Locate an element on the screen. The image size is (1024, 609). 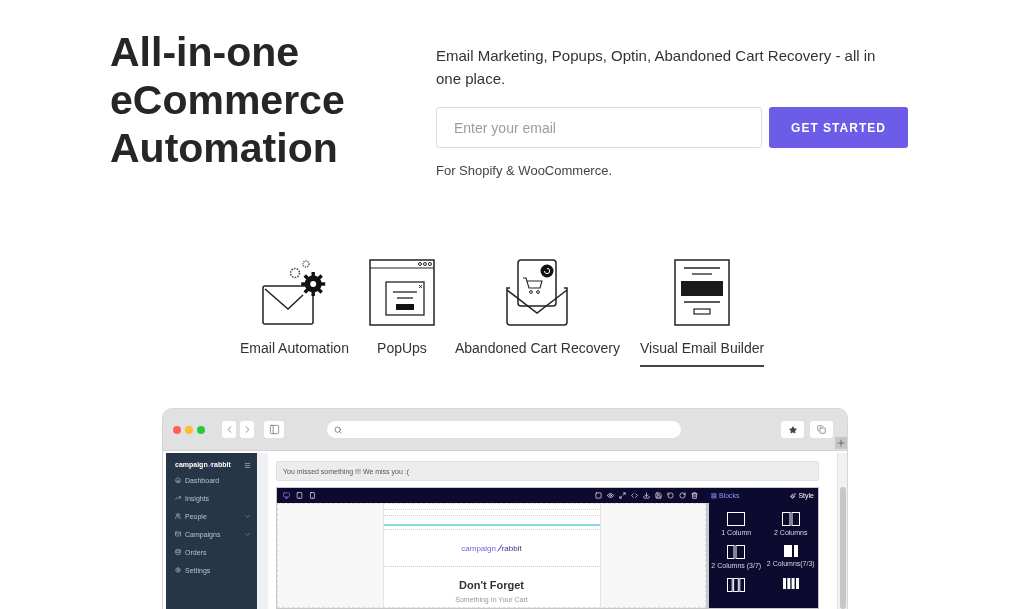
redo-icon is located at coordinates (682, 495).